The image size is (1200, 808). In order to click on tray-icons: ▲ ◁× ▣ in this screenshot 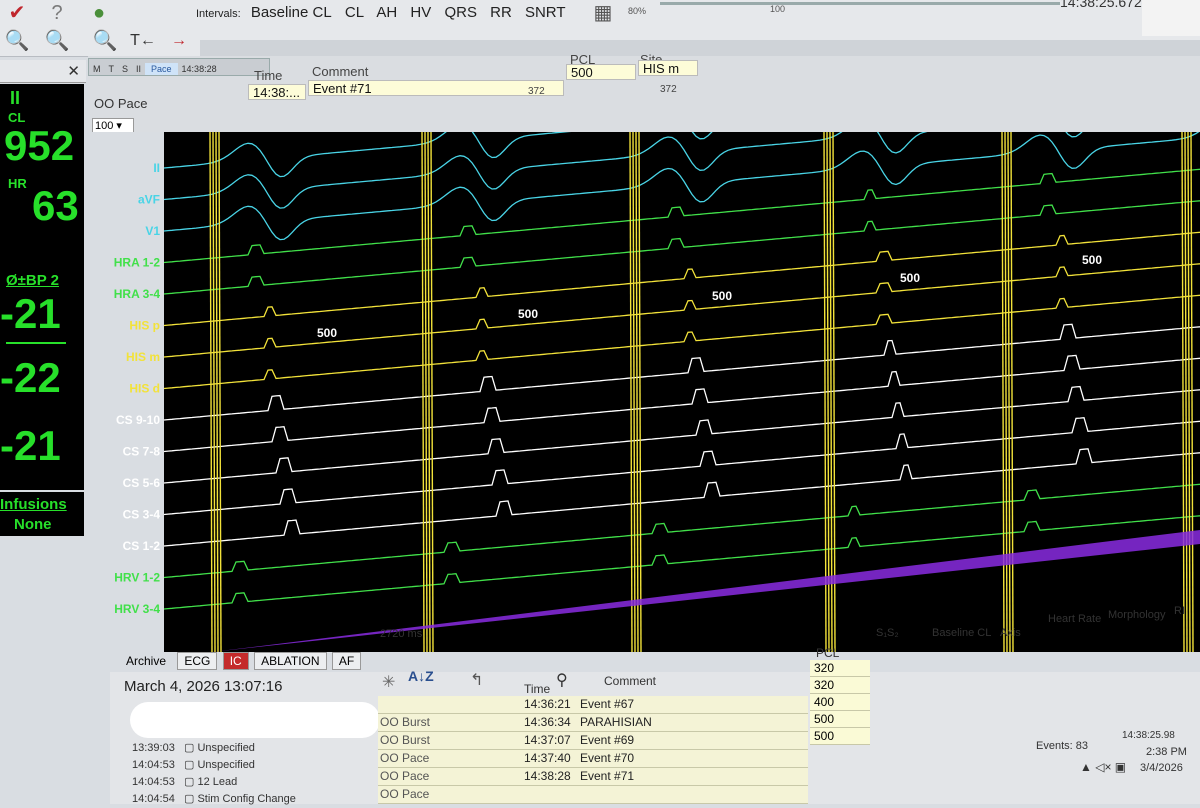, I will do `click(1103, 767)`.